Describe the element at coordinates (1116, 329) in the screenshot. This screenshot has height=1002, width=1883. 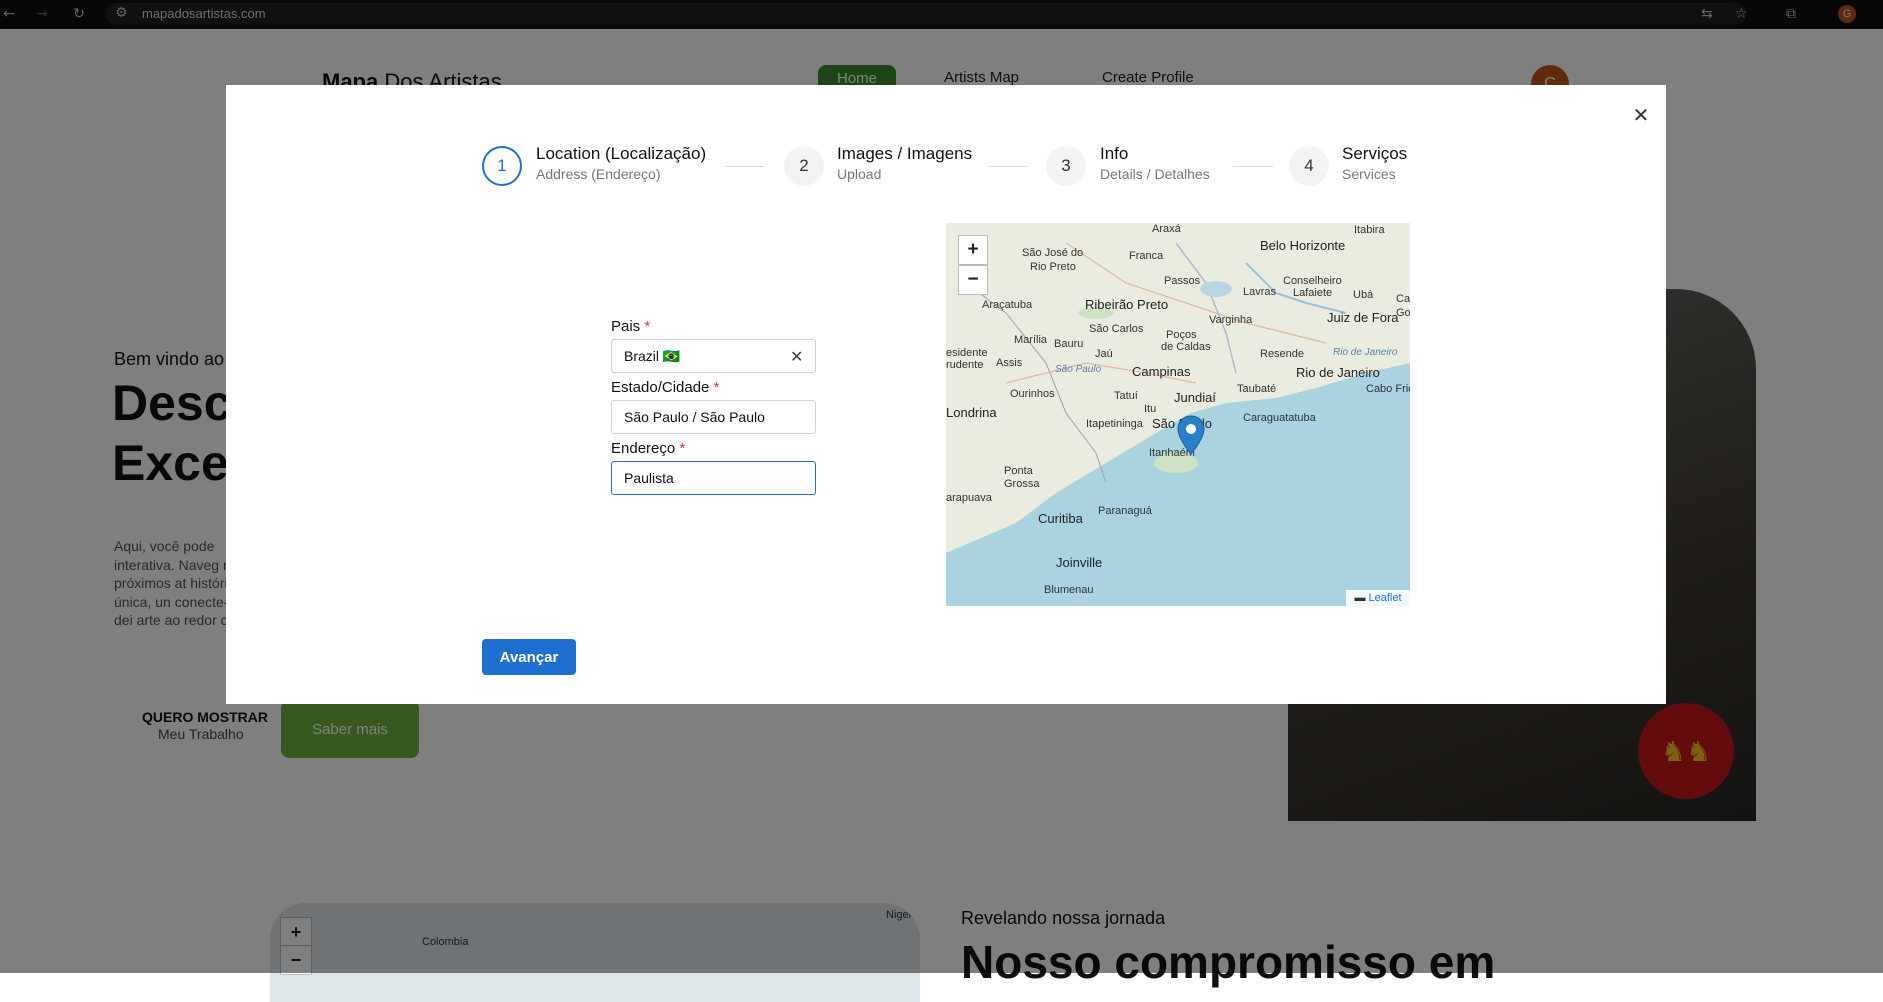
I see `map-city-label: São Carlos` at that location.